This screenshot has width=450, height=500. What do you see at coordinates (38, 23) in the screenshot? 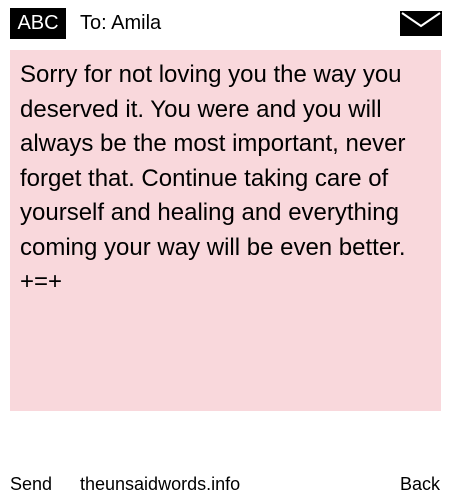
I see `input-mode-badge: ABC` at bounding box center [38, 23].